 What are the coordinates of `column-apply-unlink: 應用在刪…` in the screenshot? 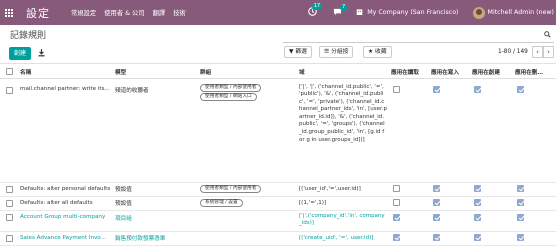 It's located at (534, 72).